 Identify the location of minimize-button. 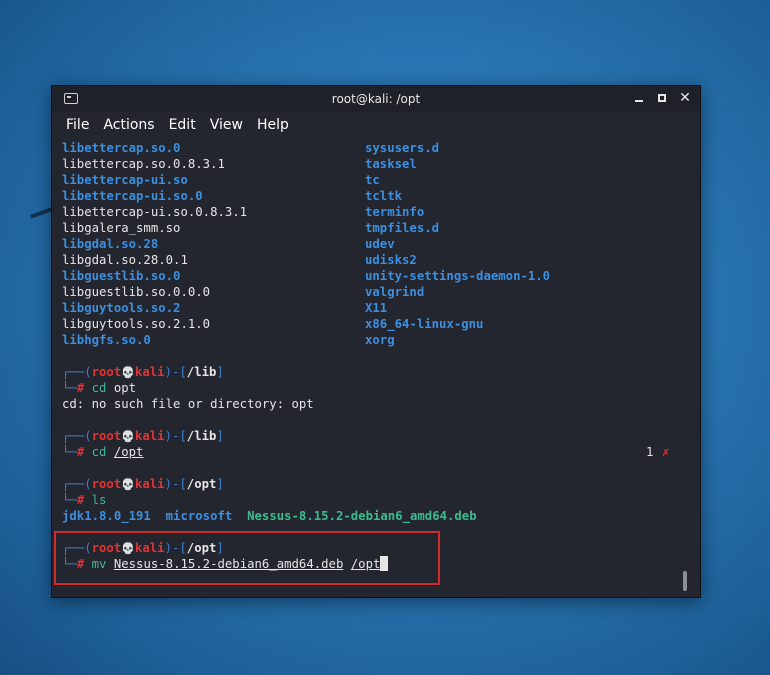
(639, 98).